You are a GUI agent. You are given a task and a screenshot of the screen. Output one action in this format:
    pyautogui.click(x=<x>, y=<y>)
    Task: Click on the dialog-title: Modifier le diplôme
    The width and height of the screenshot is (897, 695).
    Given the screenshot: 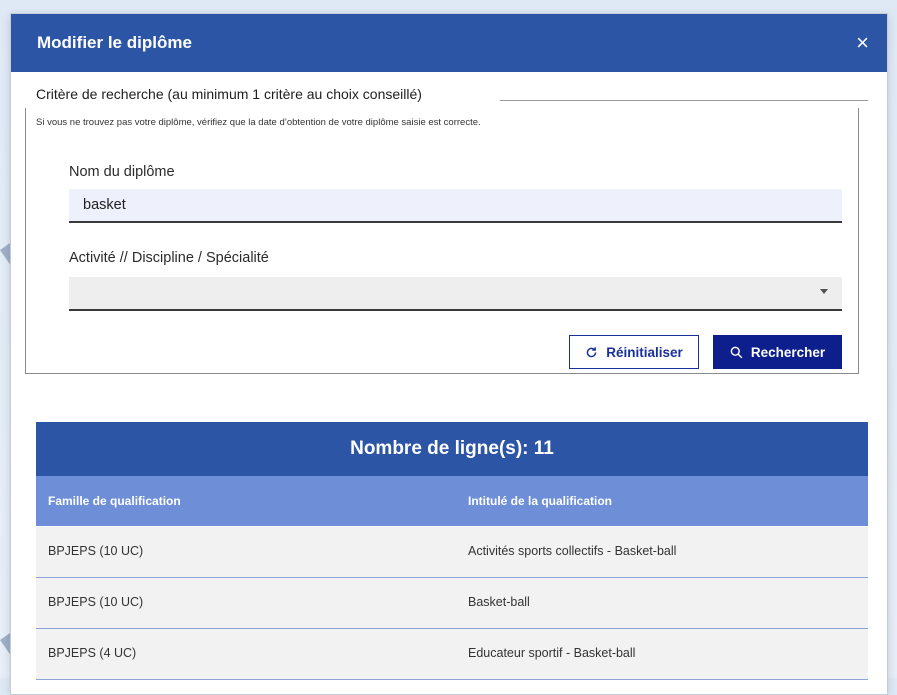 What is the action you would take?
    pyautogui.click(x=114, y=42)
    